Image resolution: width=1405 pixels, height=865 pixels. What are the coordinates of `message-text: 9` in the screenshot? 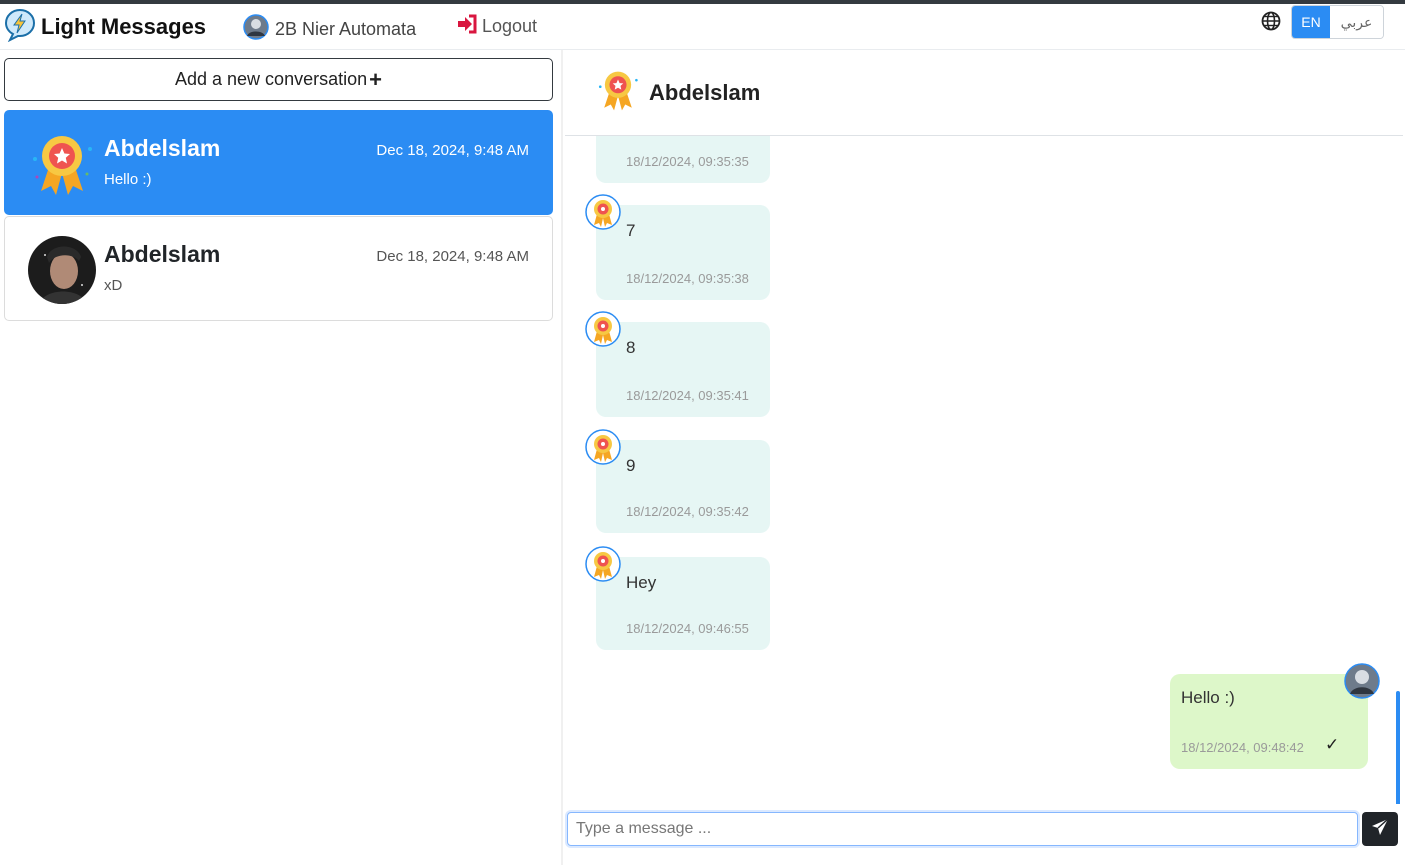 It's located at (631, 465).